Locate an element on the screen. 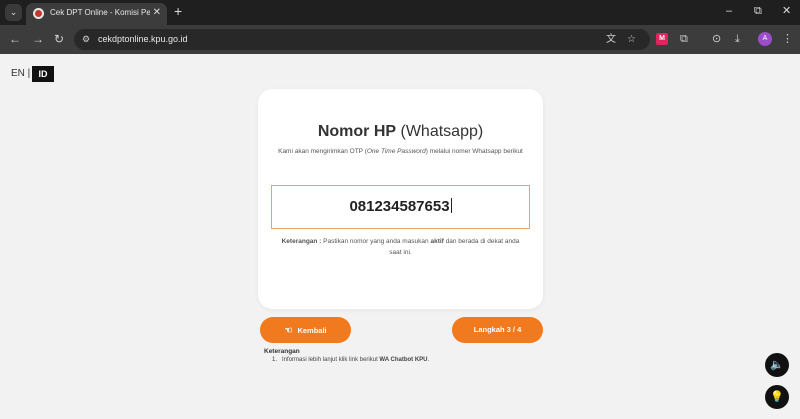 This screenshot has width=800, height=419. lang-en-link: EN | is located at coordinates (20, 74).